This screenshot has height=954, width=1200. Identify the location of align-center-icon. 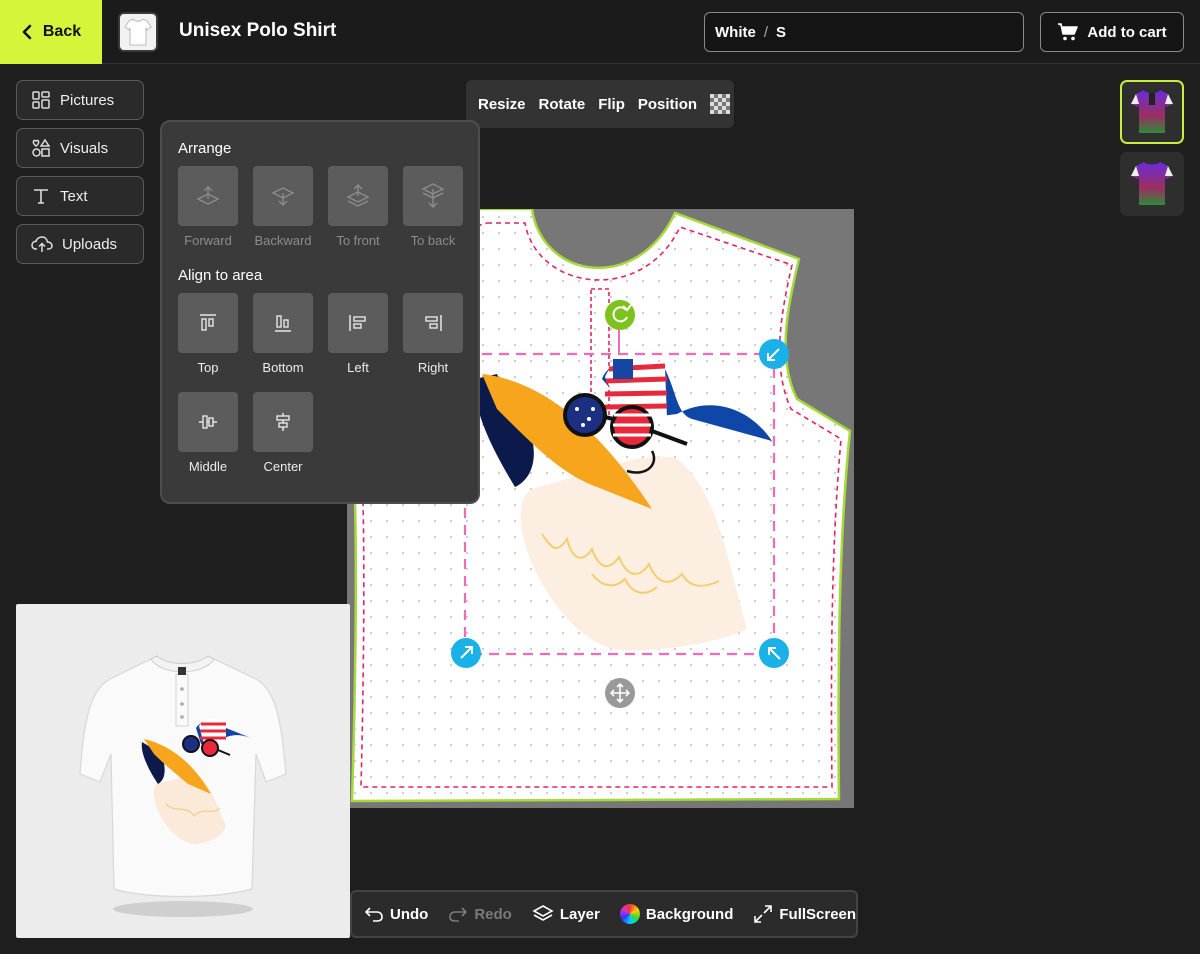
(283, 422).